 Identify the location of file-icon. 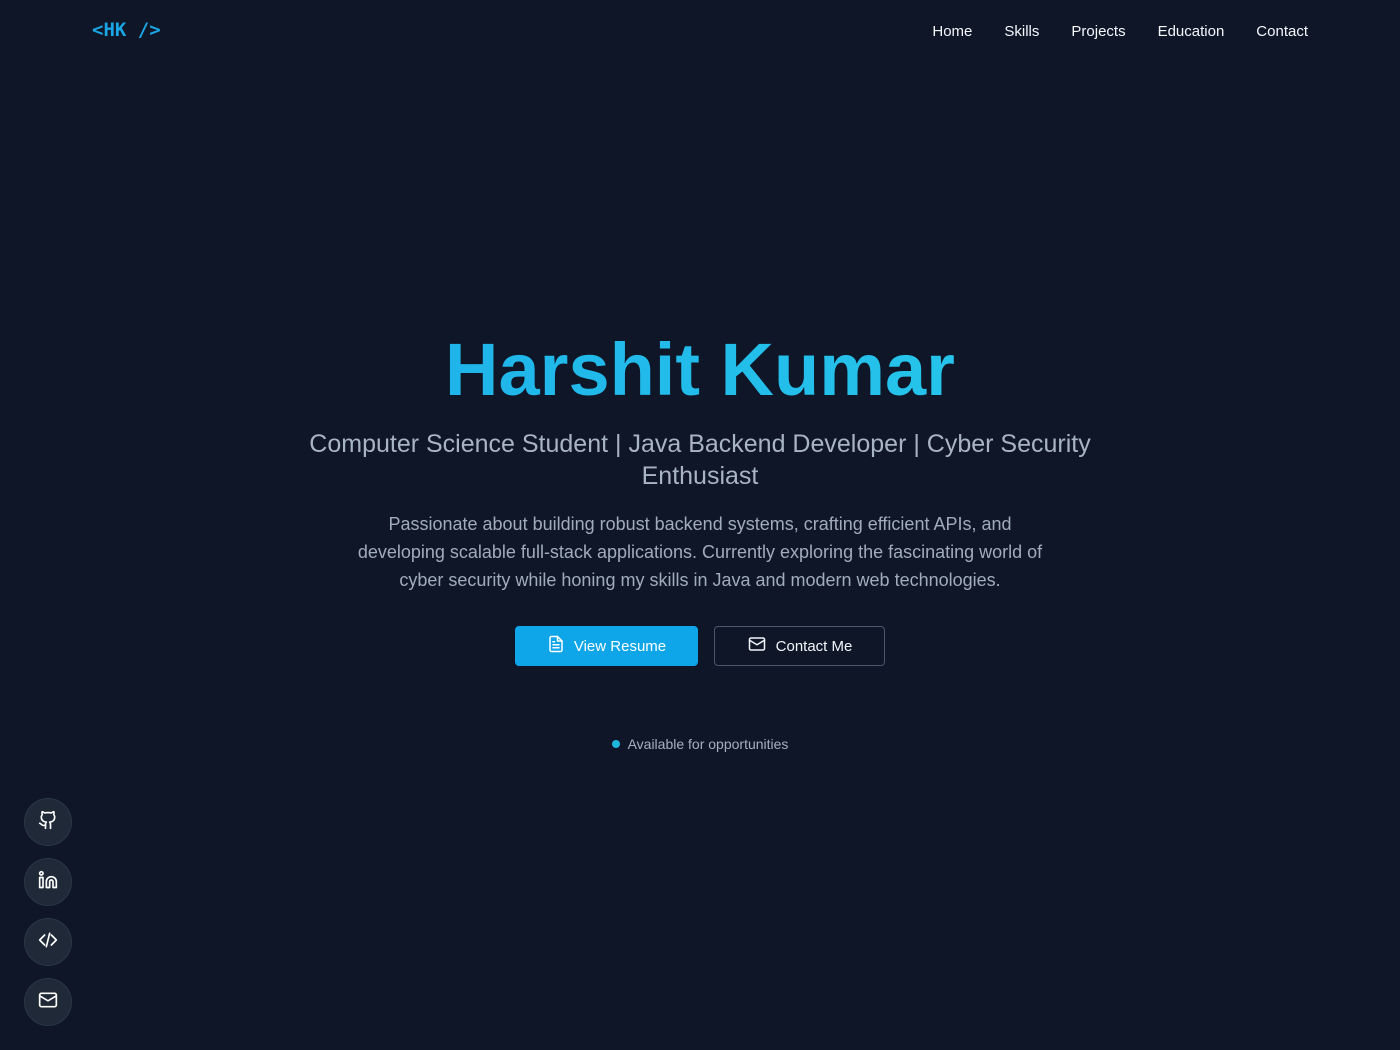
(556, 646).